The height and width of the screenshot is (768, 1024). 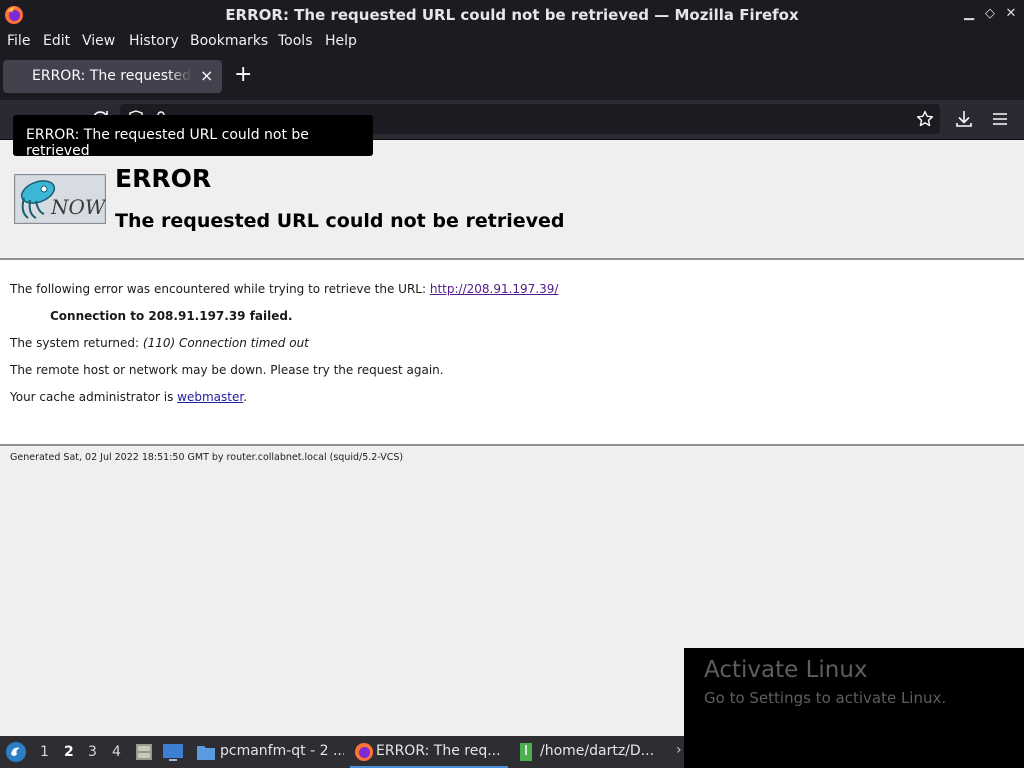 I want to click on menu-view: View, so click(x=98, y=41).